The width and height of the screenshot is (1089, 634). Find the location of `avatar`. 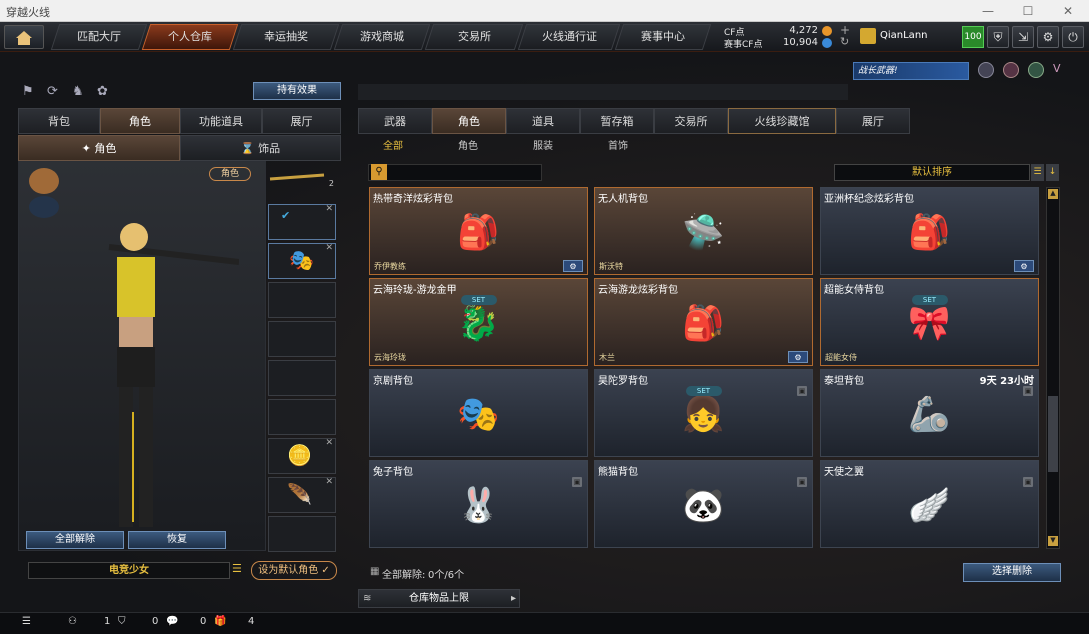

avatar is located at coordinates (868, 36).